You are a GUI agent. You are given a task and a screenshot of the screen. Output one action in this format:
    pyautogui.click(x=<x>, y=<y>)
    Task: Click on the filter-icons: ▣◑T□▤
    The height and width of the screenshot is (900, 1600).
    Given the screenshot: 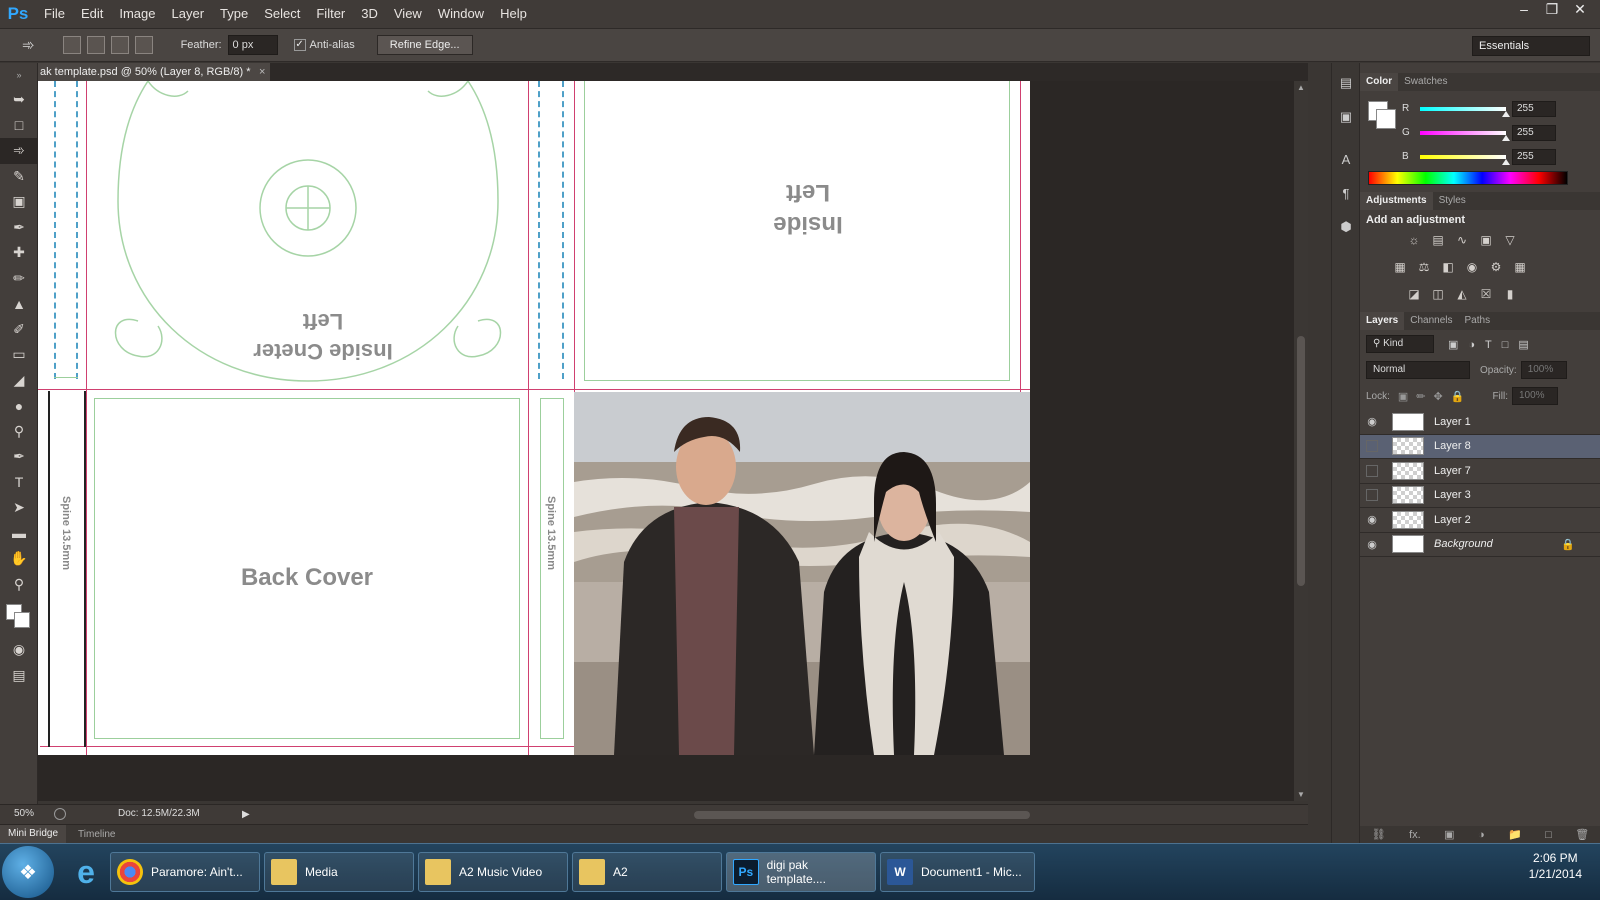 What is the action you would take?
    pyautogui.click(x=1493, y=344)
    